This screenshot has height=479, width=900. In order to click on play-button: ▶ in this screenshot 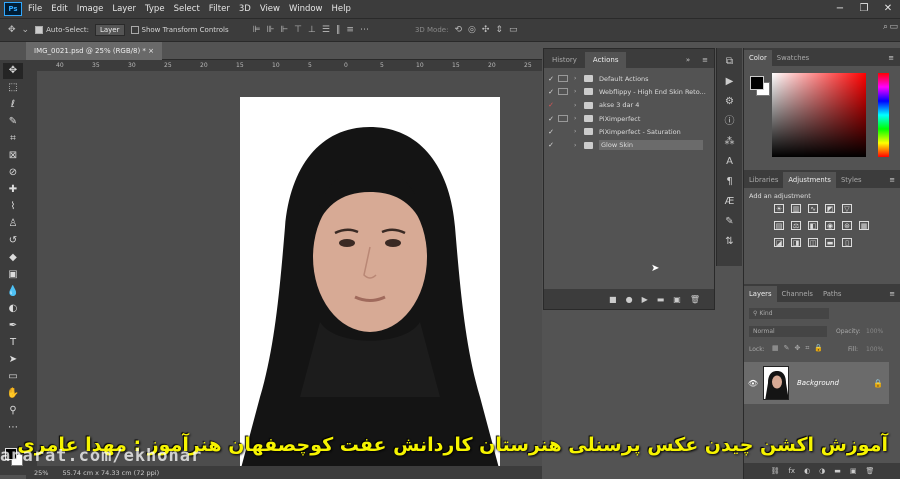, I will do `click(645, 299)`.